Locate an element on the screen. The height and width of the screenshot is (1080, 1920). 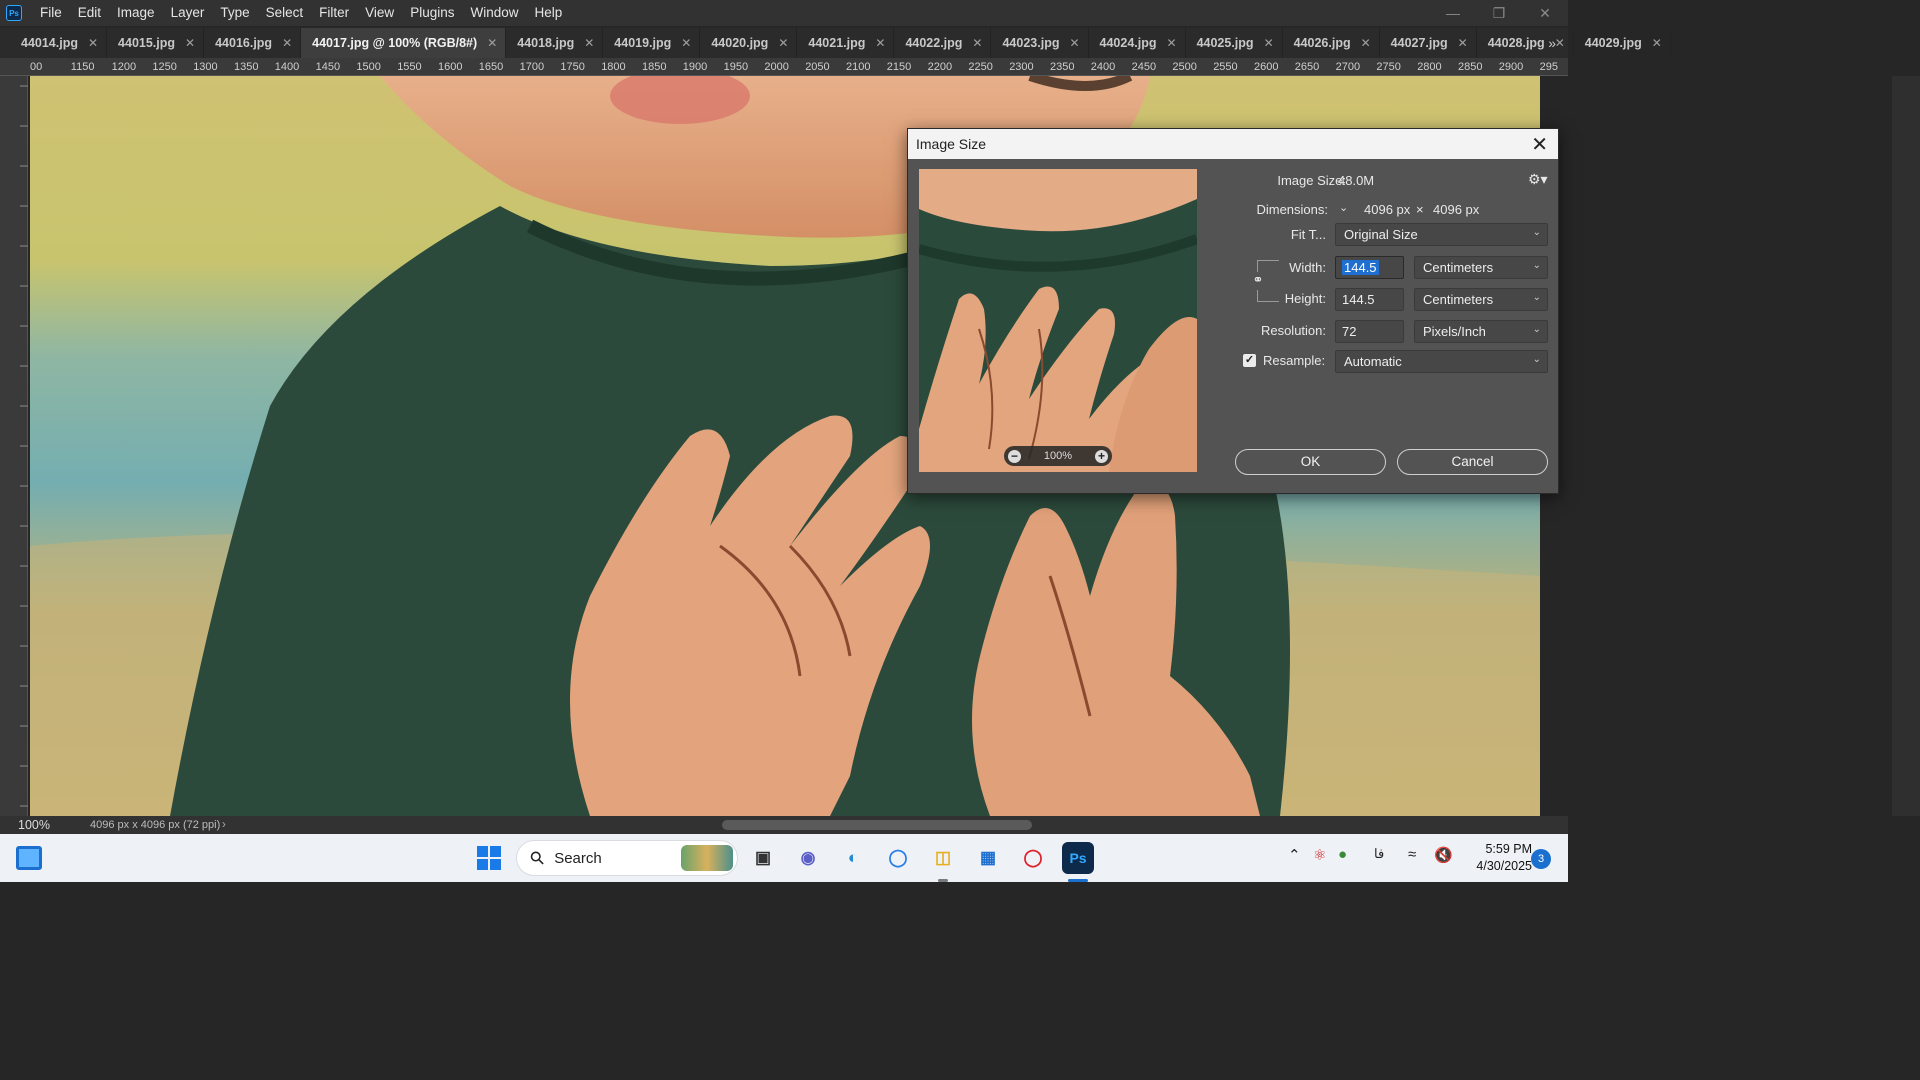
clock: 5:59 PM 4/30/2025 is located at coordinates (1496, 858).